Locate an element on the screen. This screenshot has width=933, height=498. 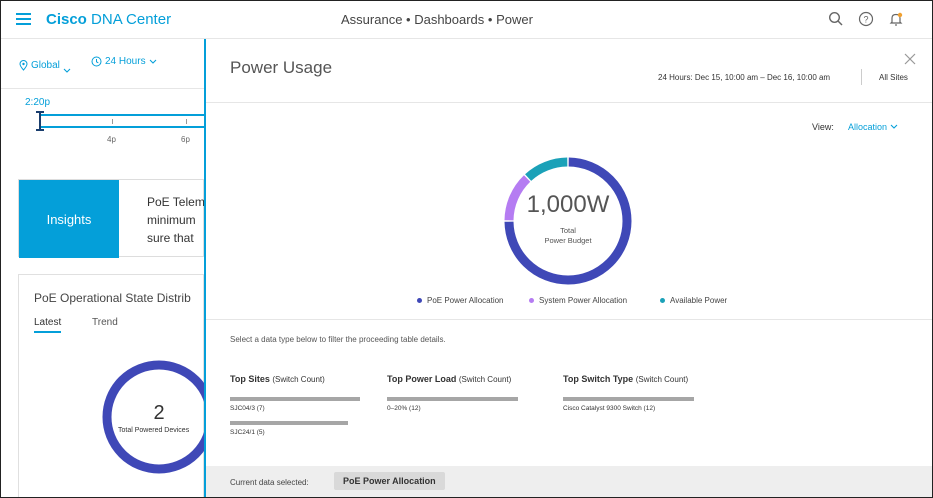
location-filter-label: Global is located at coordinates (45, 65).